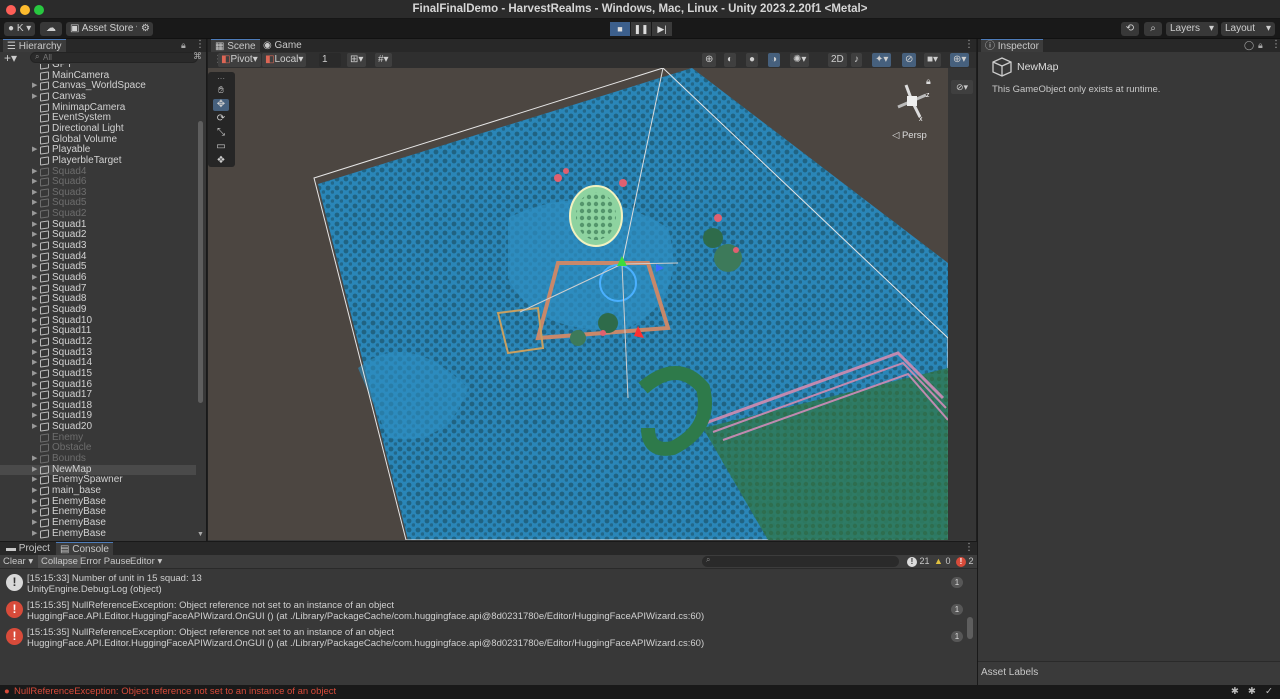 The width and height of the screenshot is (1280, 699). I want to click on hidden-objects-icon: ⊘, so click(909, 60).